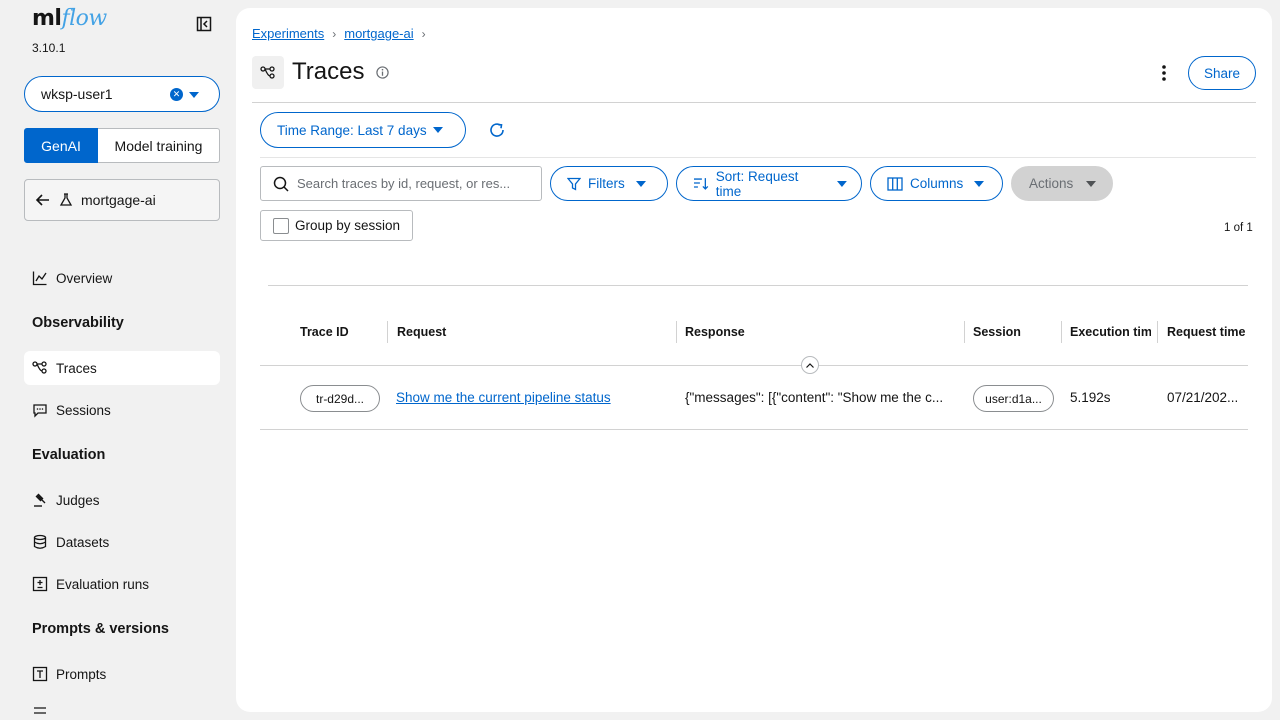 Image resolution: width=1280 pixels, height=720 pixels. What do you see at coordinates (69, 455) in the screenshot?
I see `section-evaluation: Evaluation` at bounding box center [69, 455].